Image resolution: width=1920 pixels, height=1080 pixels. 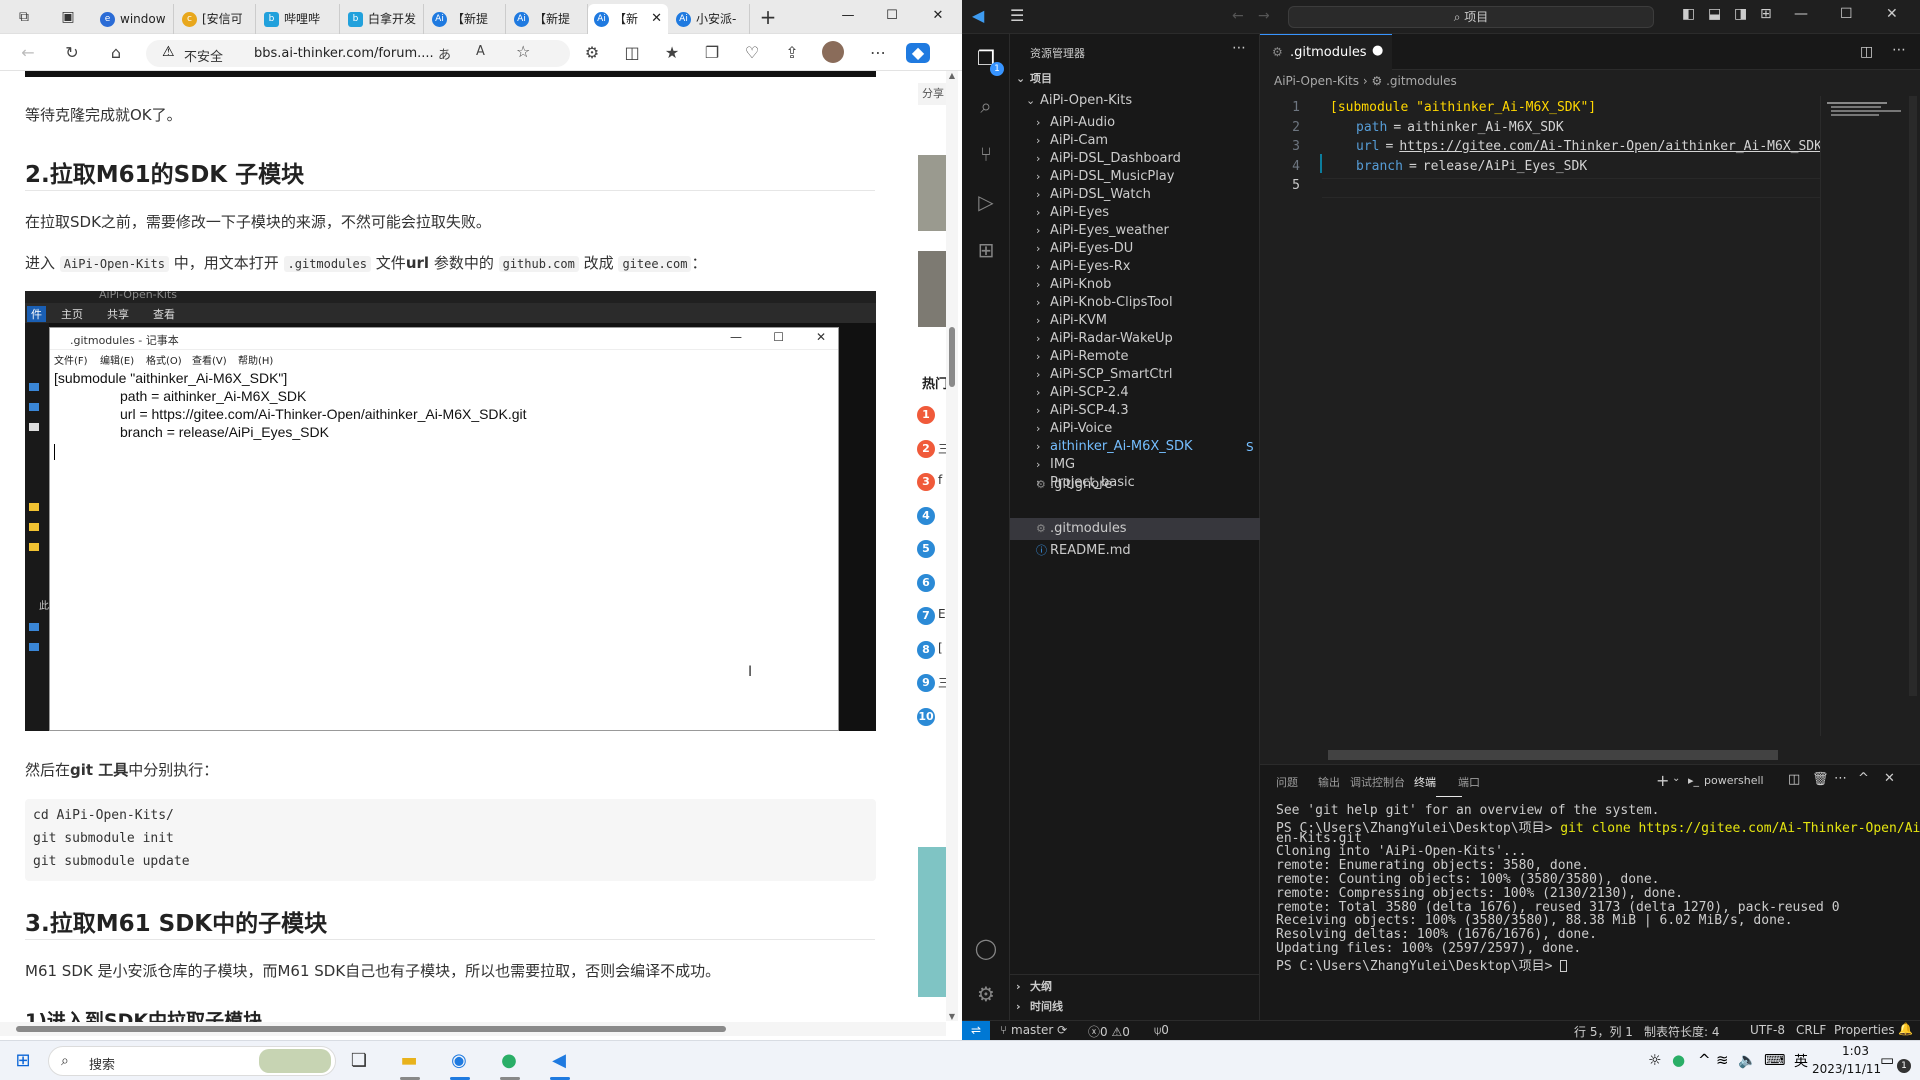 I want to click on ime-indicator: 英, so click(x=1801, y=1061).